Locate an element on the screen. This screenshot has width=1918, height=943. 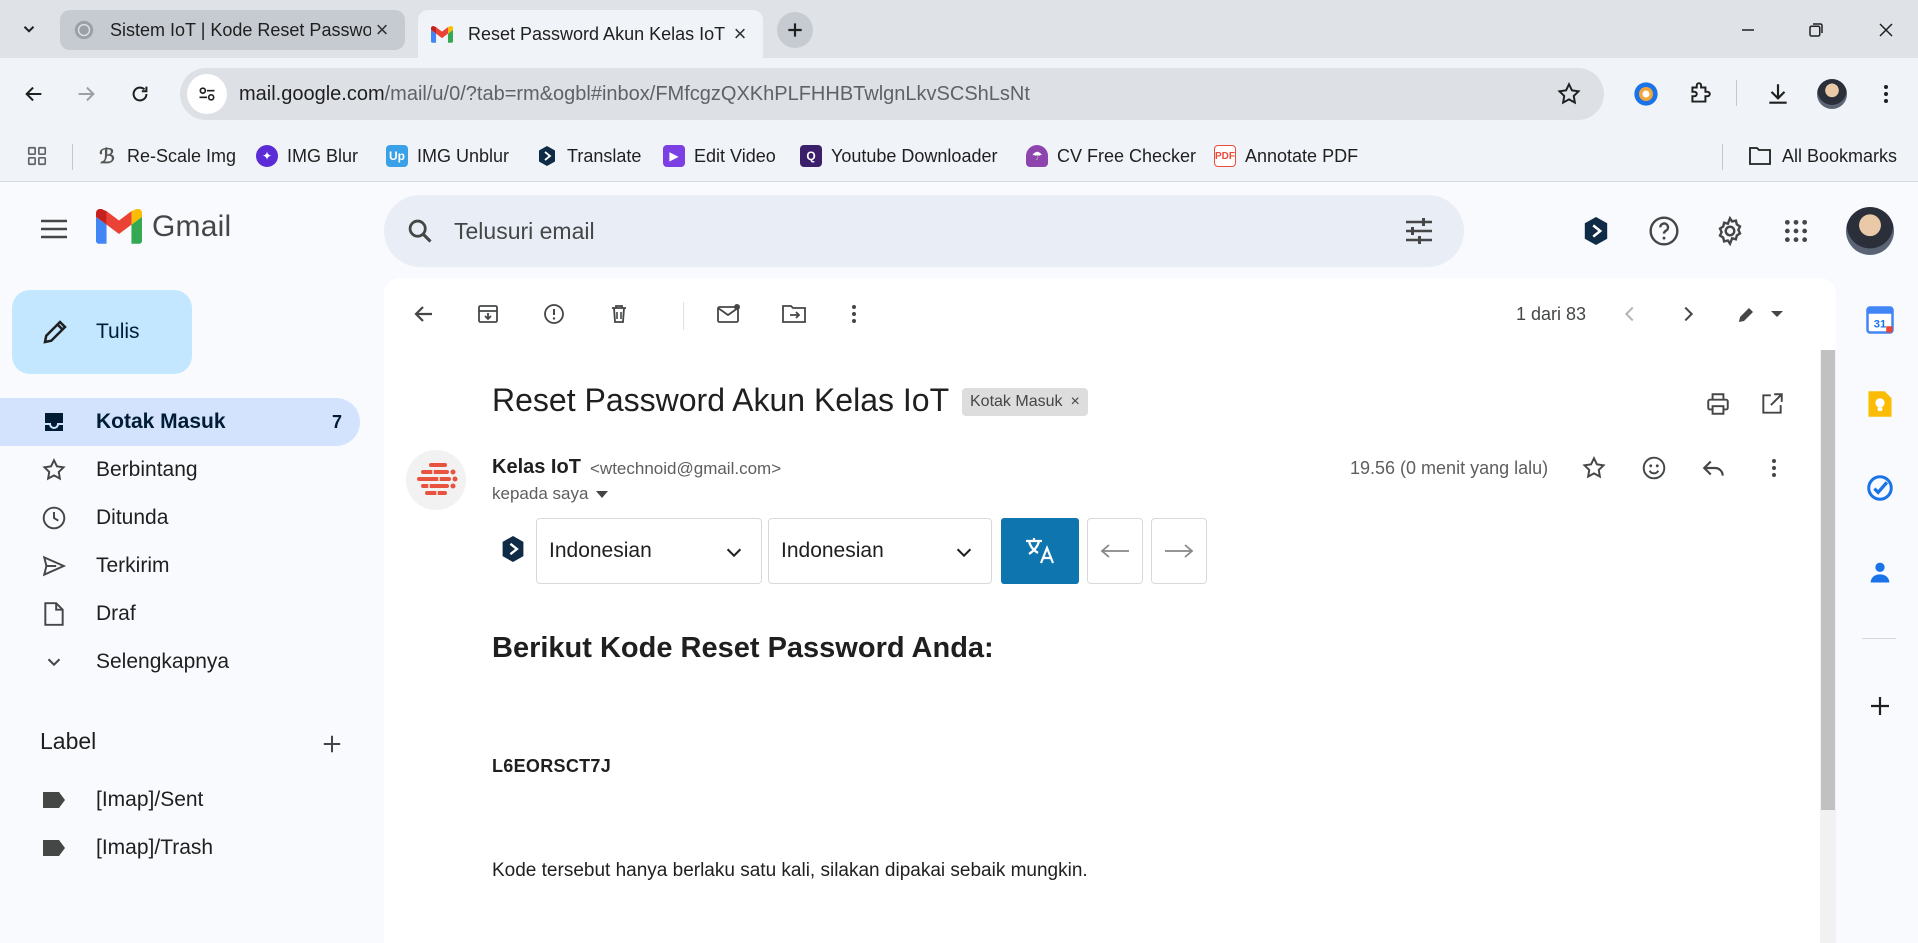
arrow-right-icon is located at coordinates (1179, 551).